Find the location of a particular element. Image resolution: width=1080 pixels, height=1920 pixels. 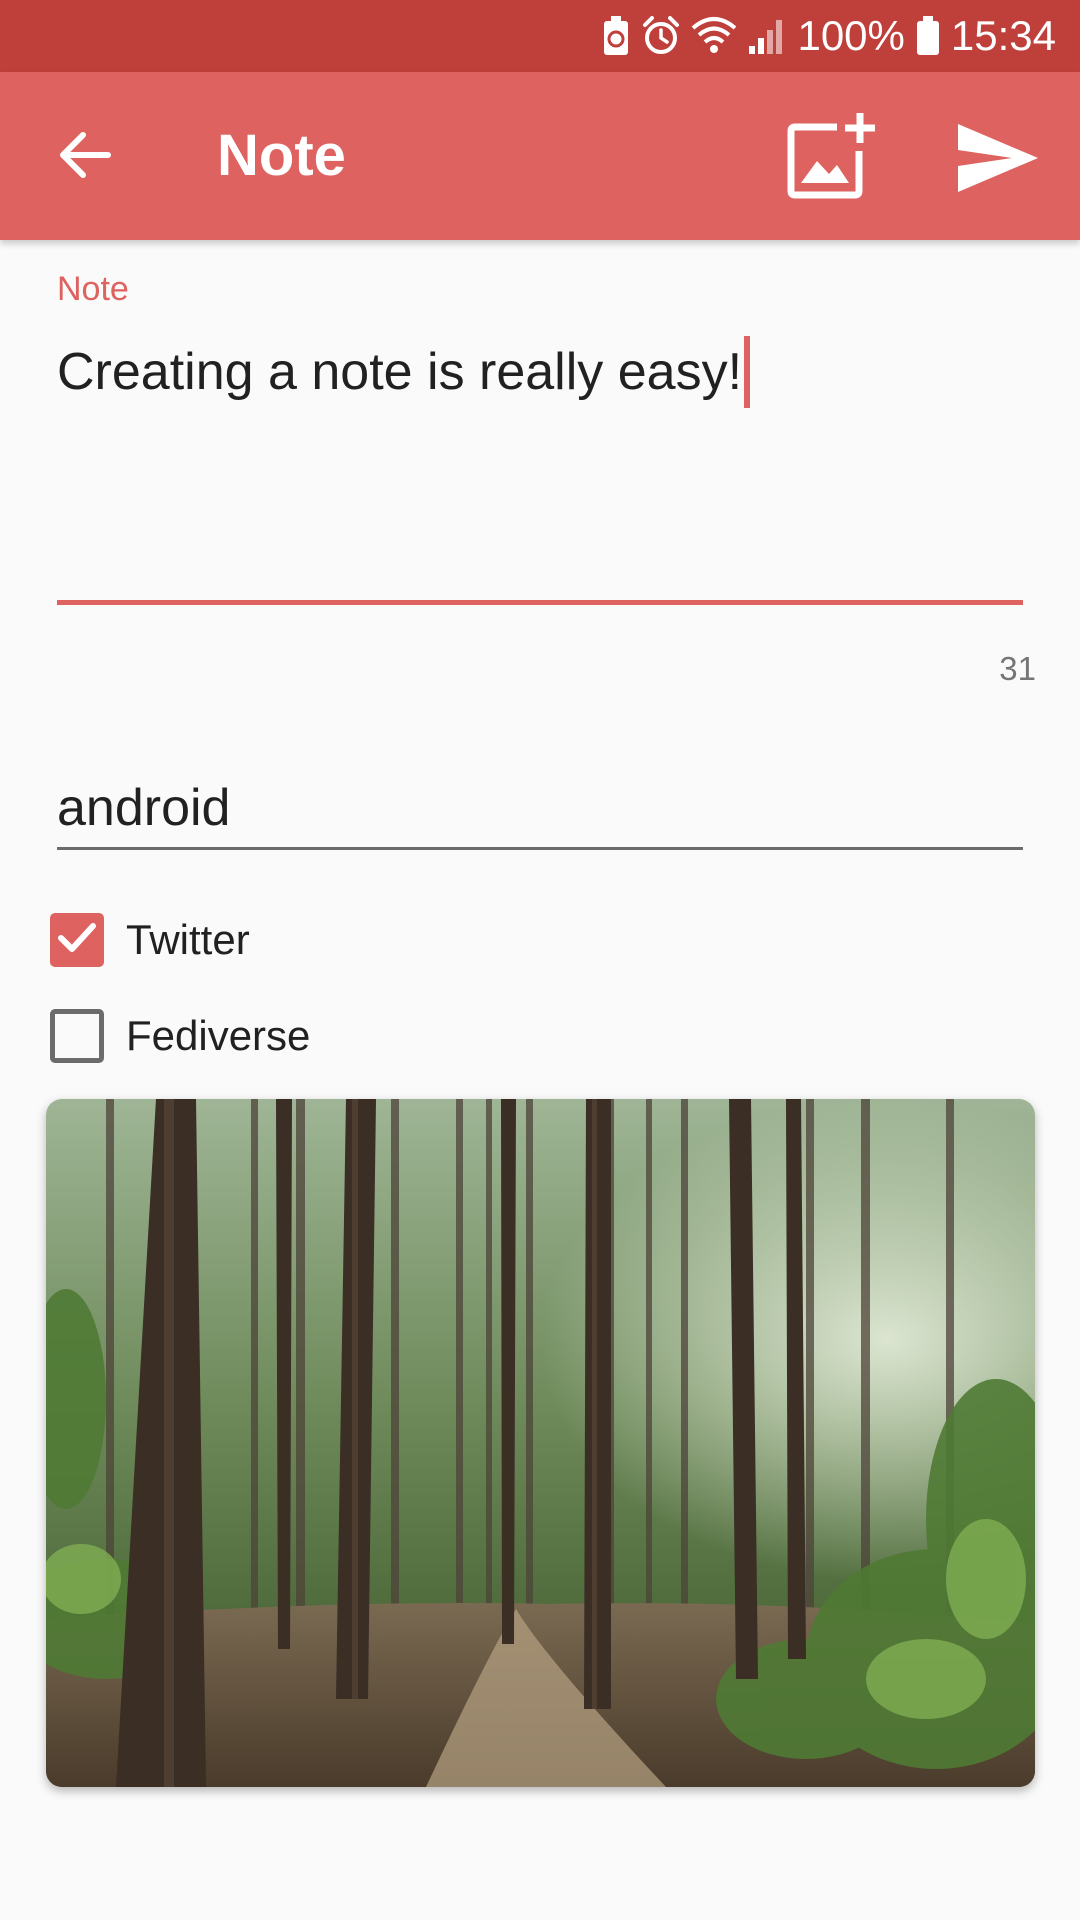

character-counter: 31 is located at coordinates (1017, 668).